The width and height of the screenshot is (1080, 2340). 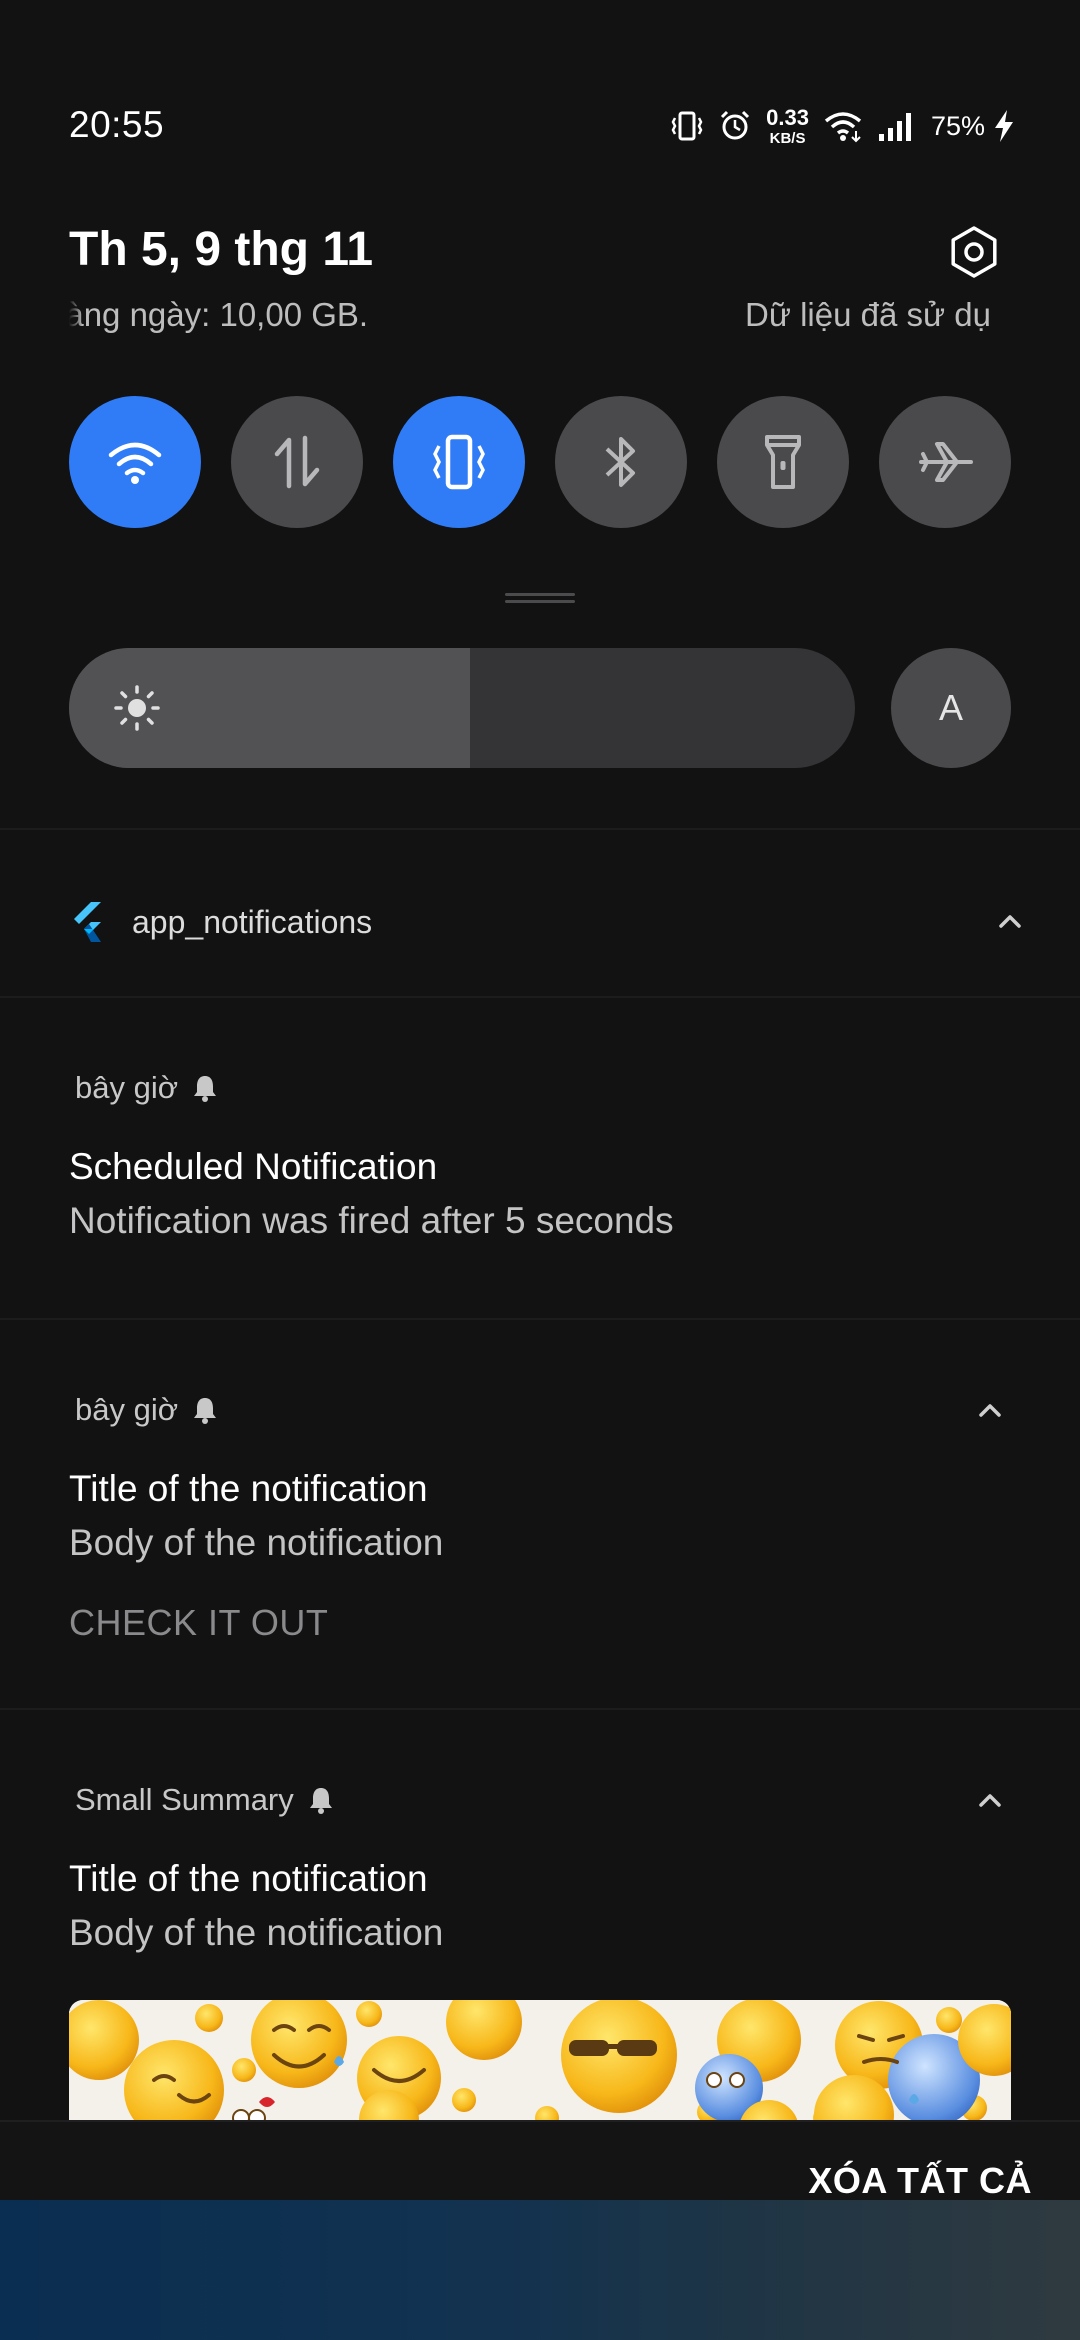 What do you see at coordinates (920, 2181) in the screenshot?
I see `clear-all-button: XÓA TẤT CẢ` at bounding box center [920, 2181].